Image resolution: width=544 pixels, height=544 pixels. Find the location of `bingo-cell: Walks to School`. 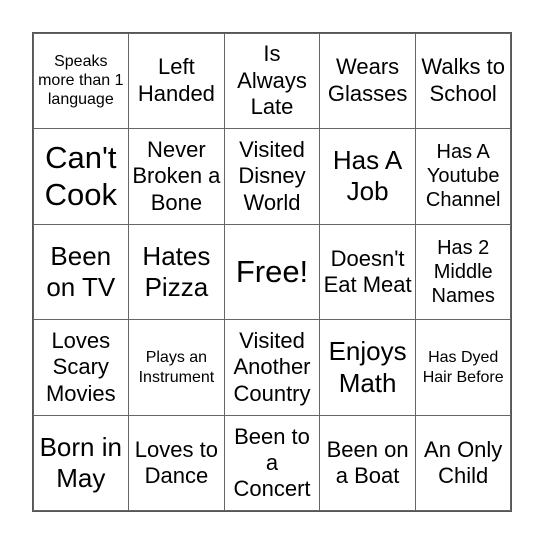

bingo-cell: Walks to School is located at coordinates (463, 81).